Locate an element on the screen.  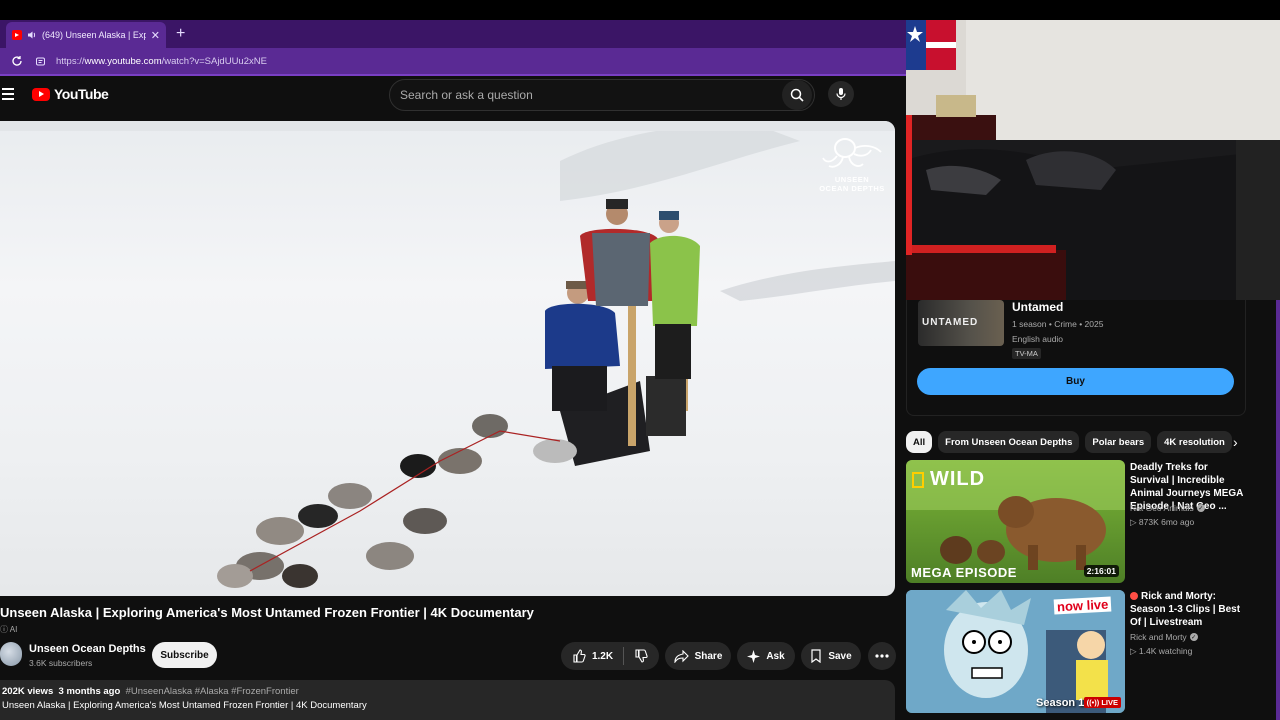
recommendation-stats-2: ▷ 1.4K watching is located at coordinates (1161, 651).